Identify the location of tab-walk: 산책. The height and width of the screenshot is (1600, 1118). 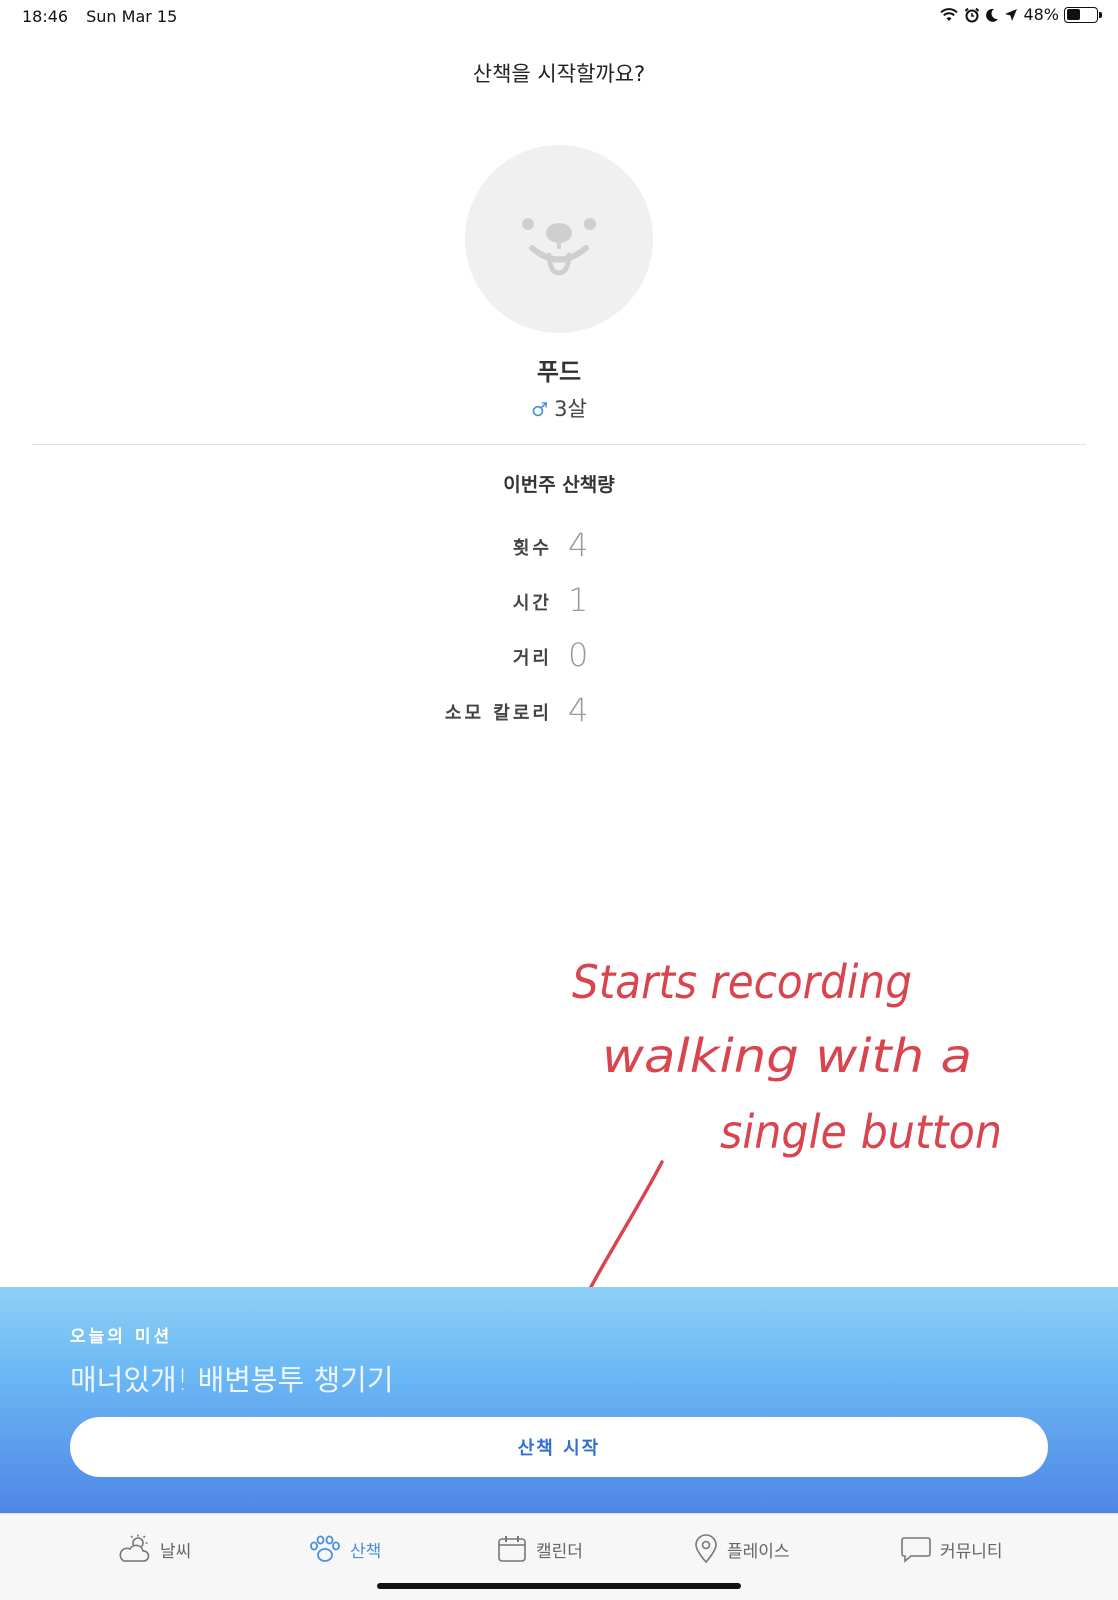
(344, 1549).